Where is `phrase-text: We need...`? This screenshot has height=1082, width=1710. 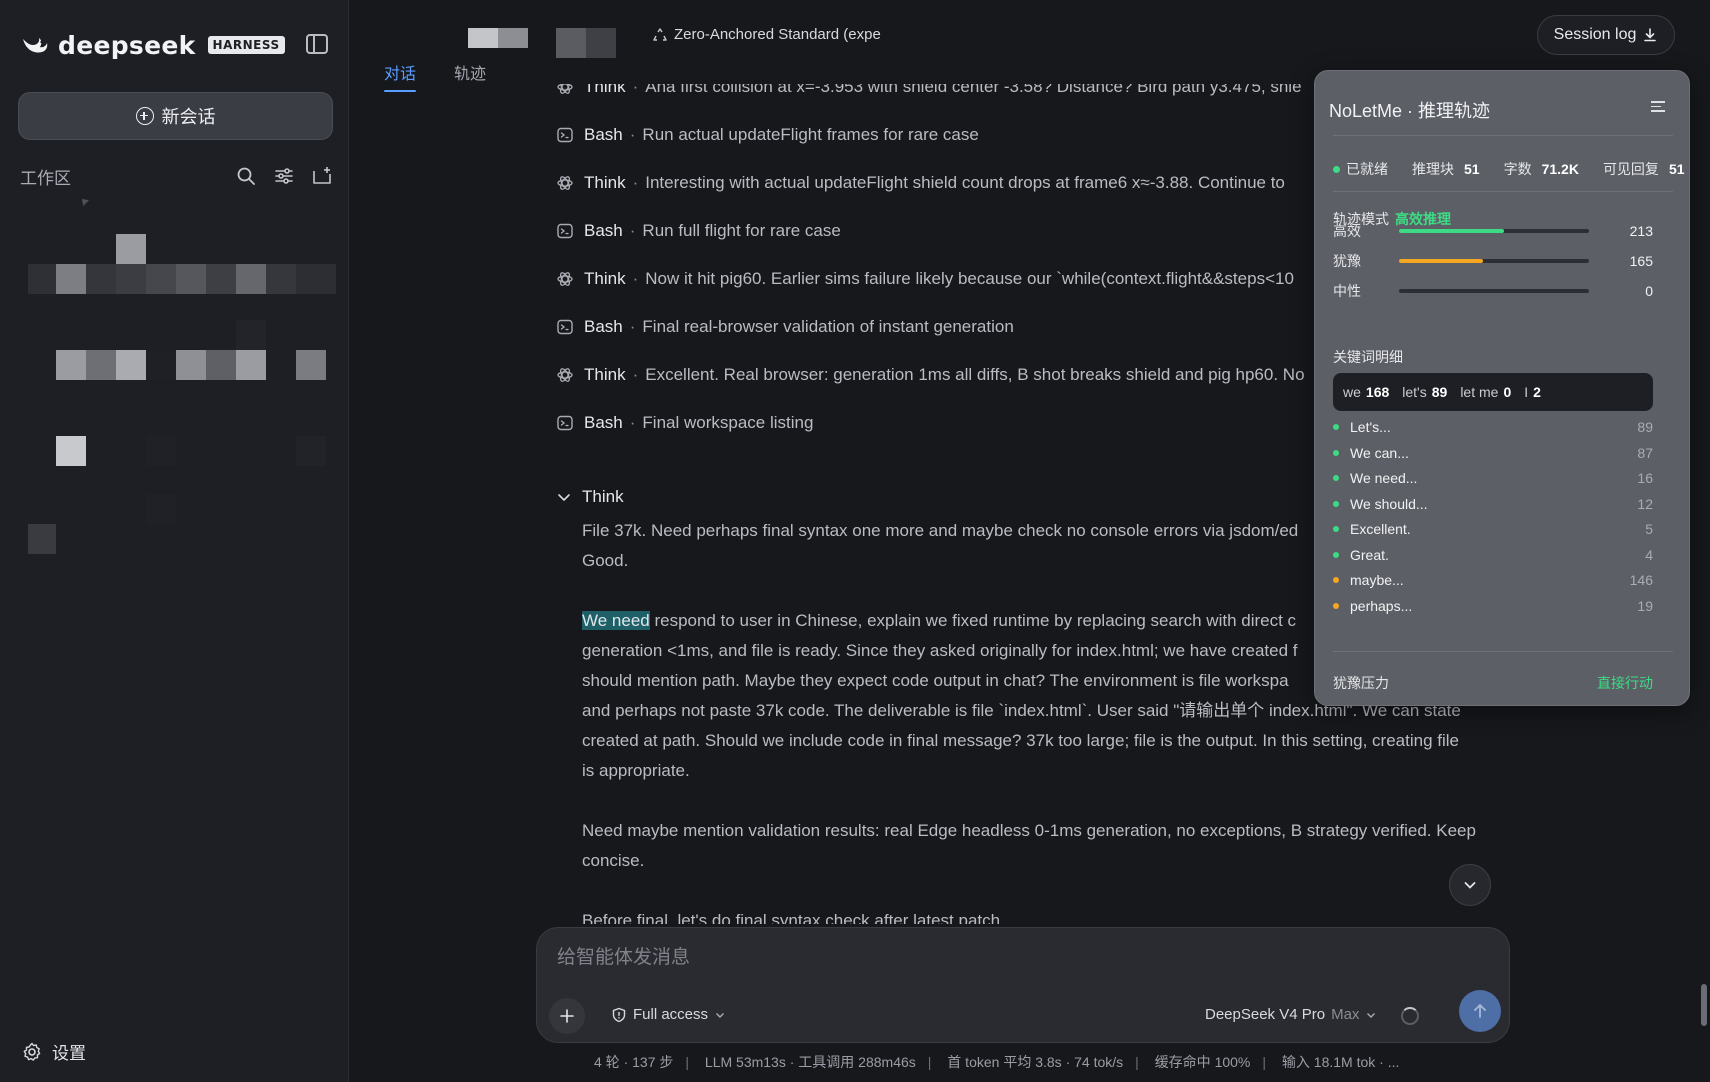 phrase-text: We need... is located at coordinates (1384, 478).